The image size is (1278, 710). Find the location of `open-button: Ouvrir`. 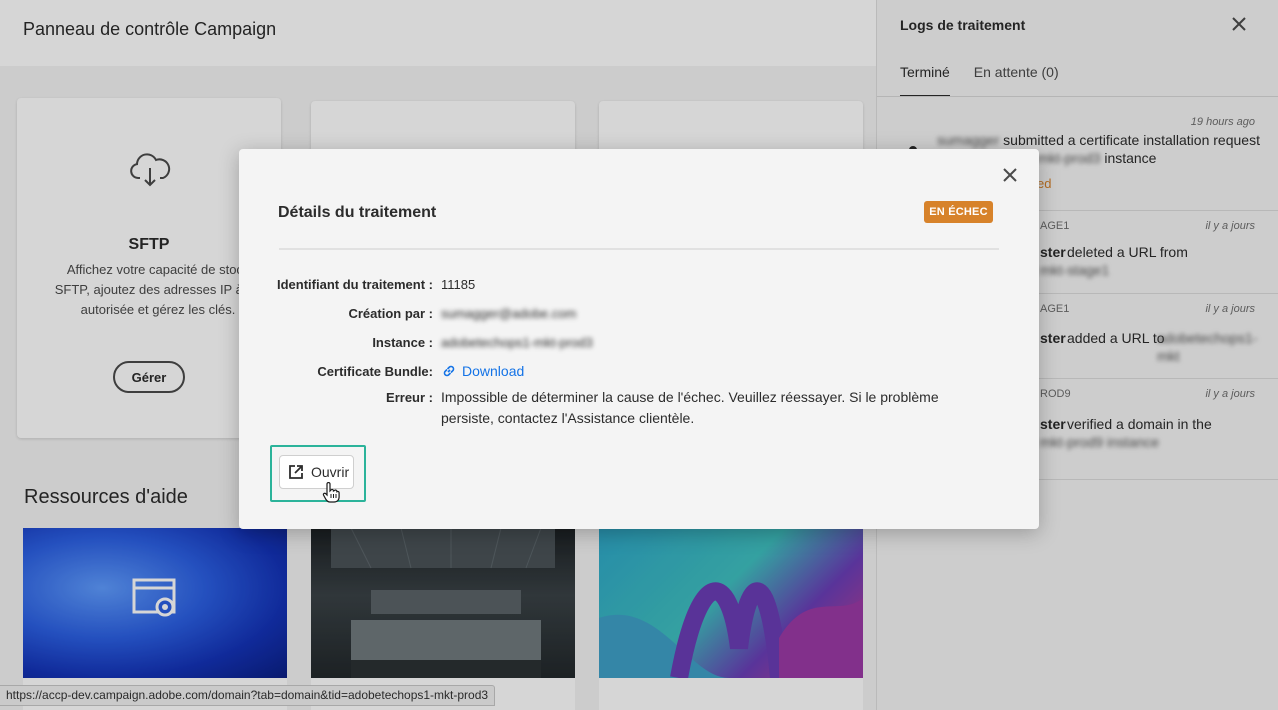

open-button: Ouvrir is located at coordinates (316, 472).